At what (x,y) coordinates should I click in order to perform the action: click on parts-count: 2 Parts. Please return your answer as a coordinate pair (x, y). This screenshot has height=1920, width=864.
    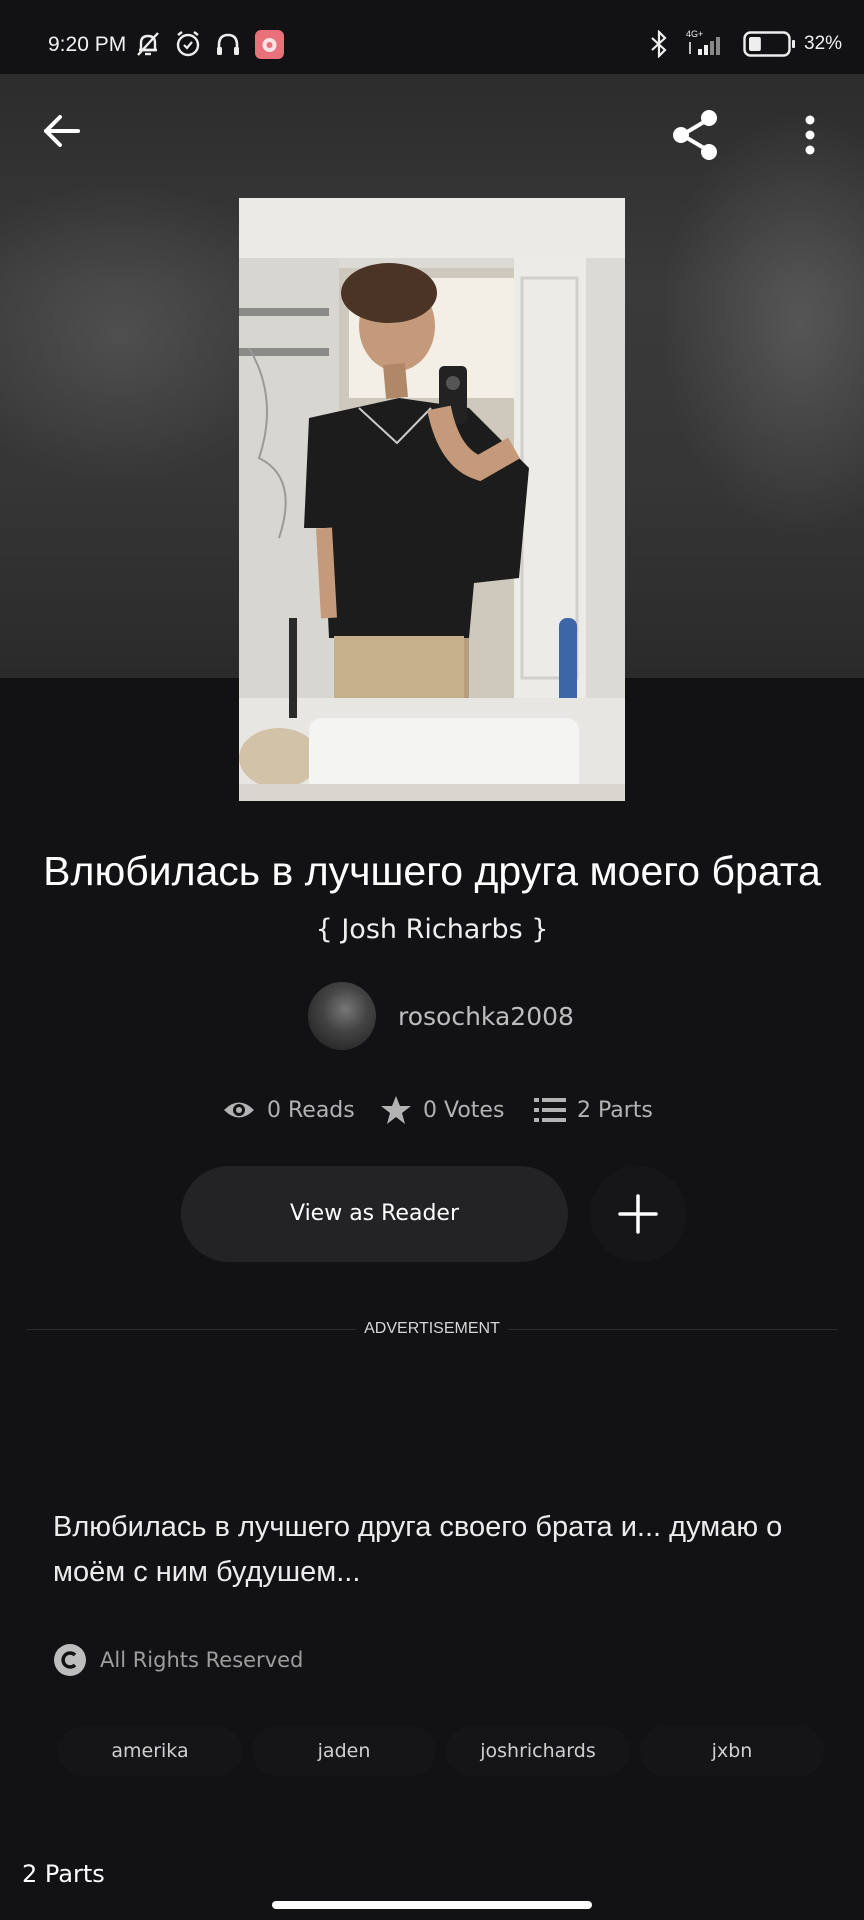
    Looking at the image, I should click on (615, 1110).